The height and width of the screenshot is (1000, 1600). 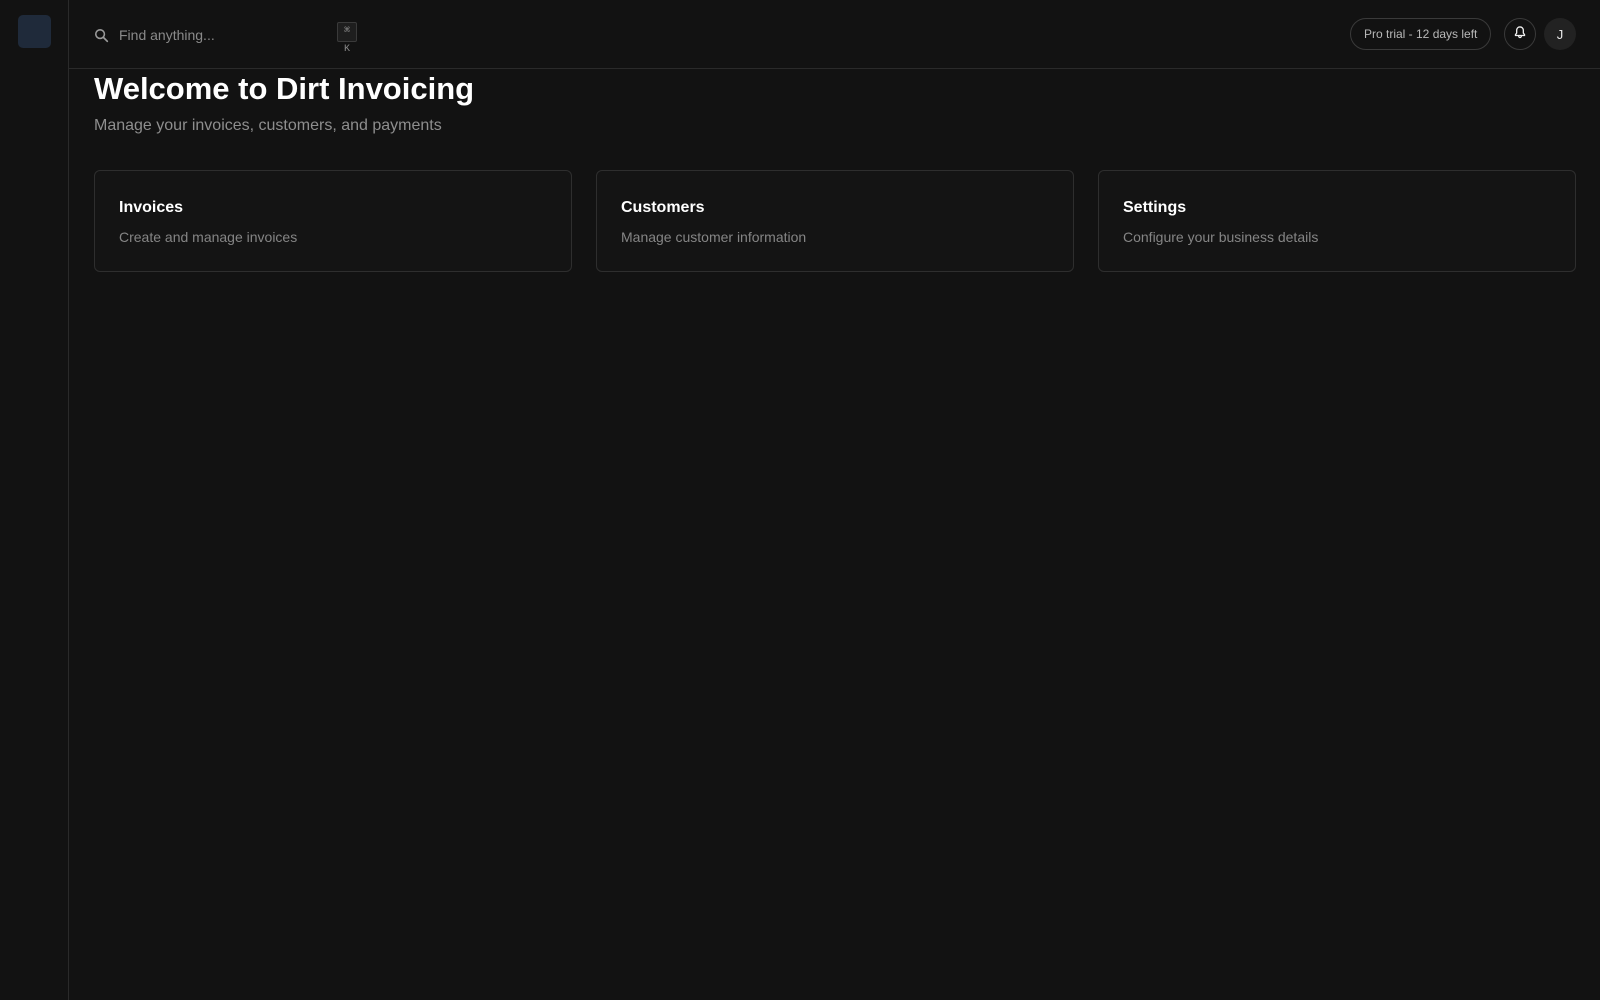 I want to click on card-description: Create and manage invoices, so click(x=208, y=237).